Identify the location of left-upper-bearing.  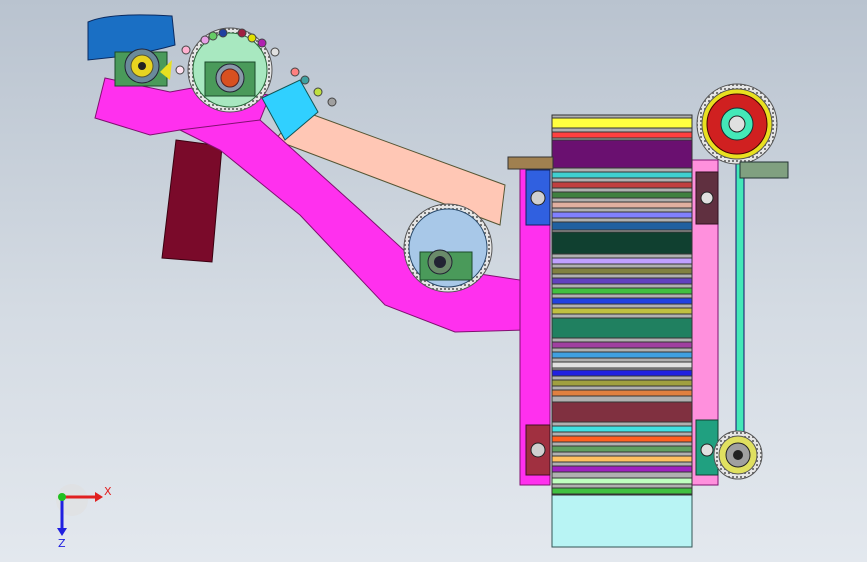
(530, 191).